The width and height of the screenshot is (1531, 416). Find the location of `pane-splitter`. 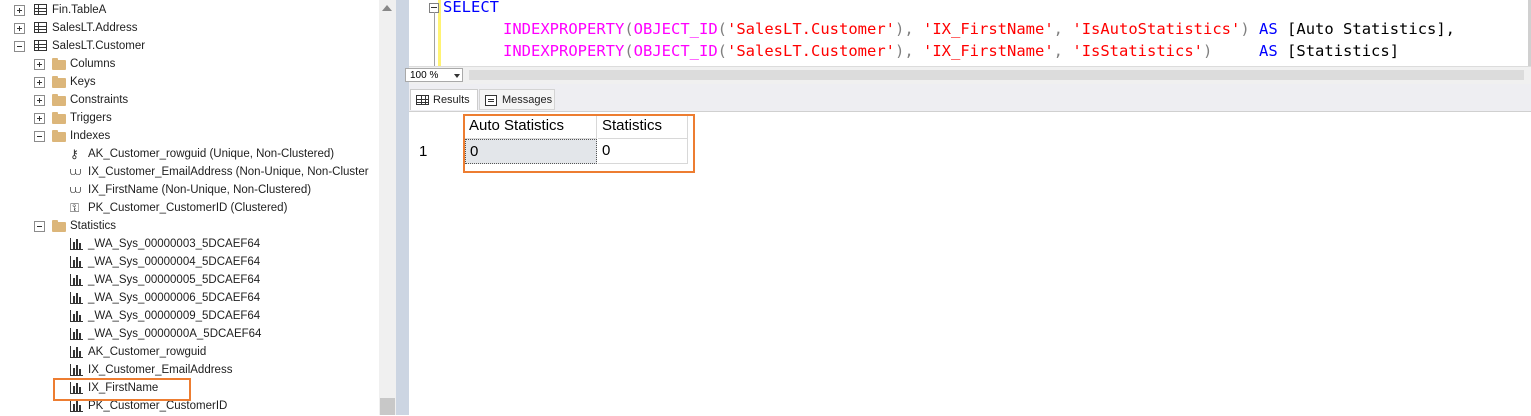

pane-splitter is located at coordinates (402, 207).